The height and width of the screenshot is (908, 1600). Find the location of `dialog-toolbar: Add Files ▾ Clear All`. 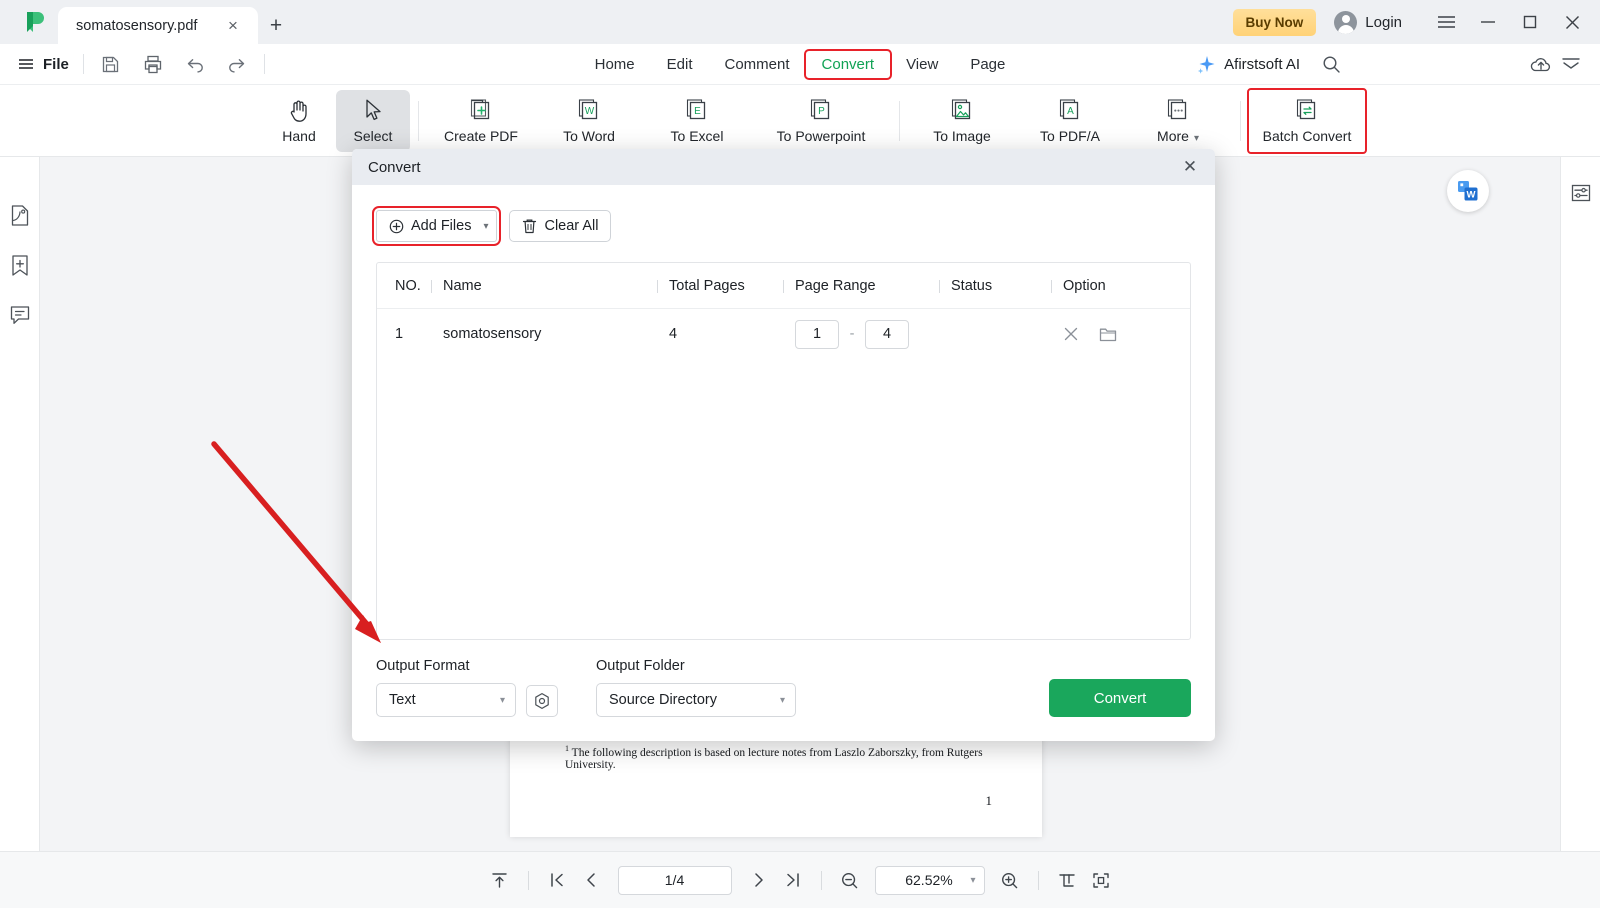

dialog-toolbar: Add Files ▾ Clear All is located at coordinates (781, 215).